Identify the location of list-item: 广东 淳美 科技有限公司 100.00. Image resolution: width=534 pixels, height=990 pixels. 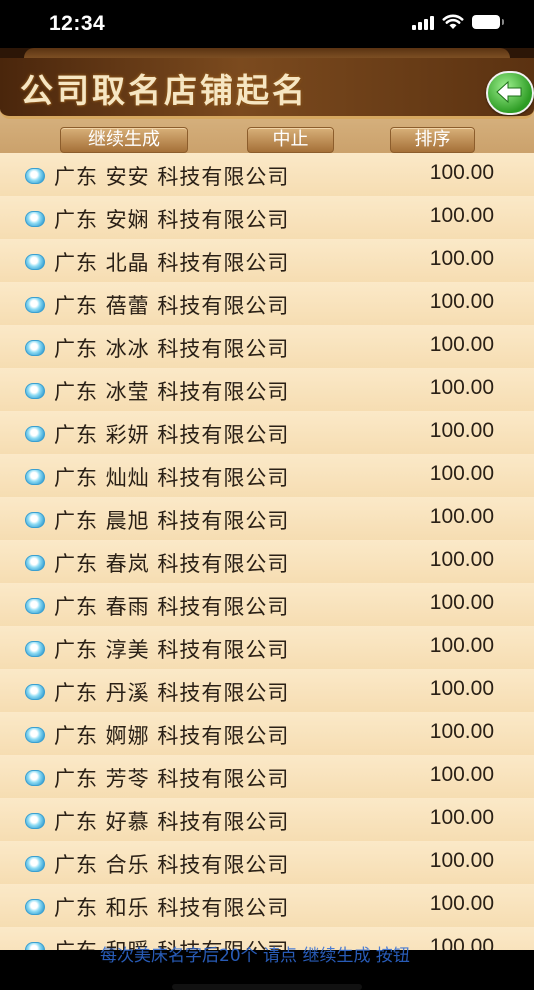
(267, 648).